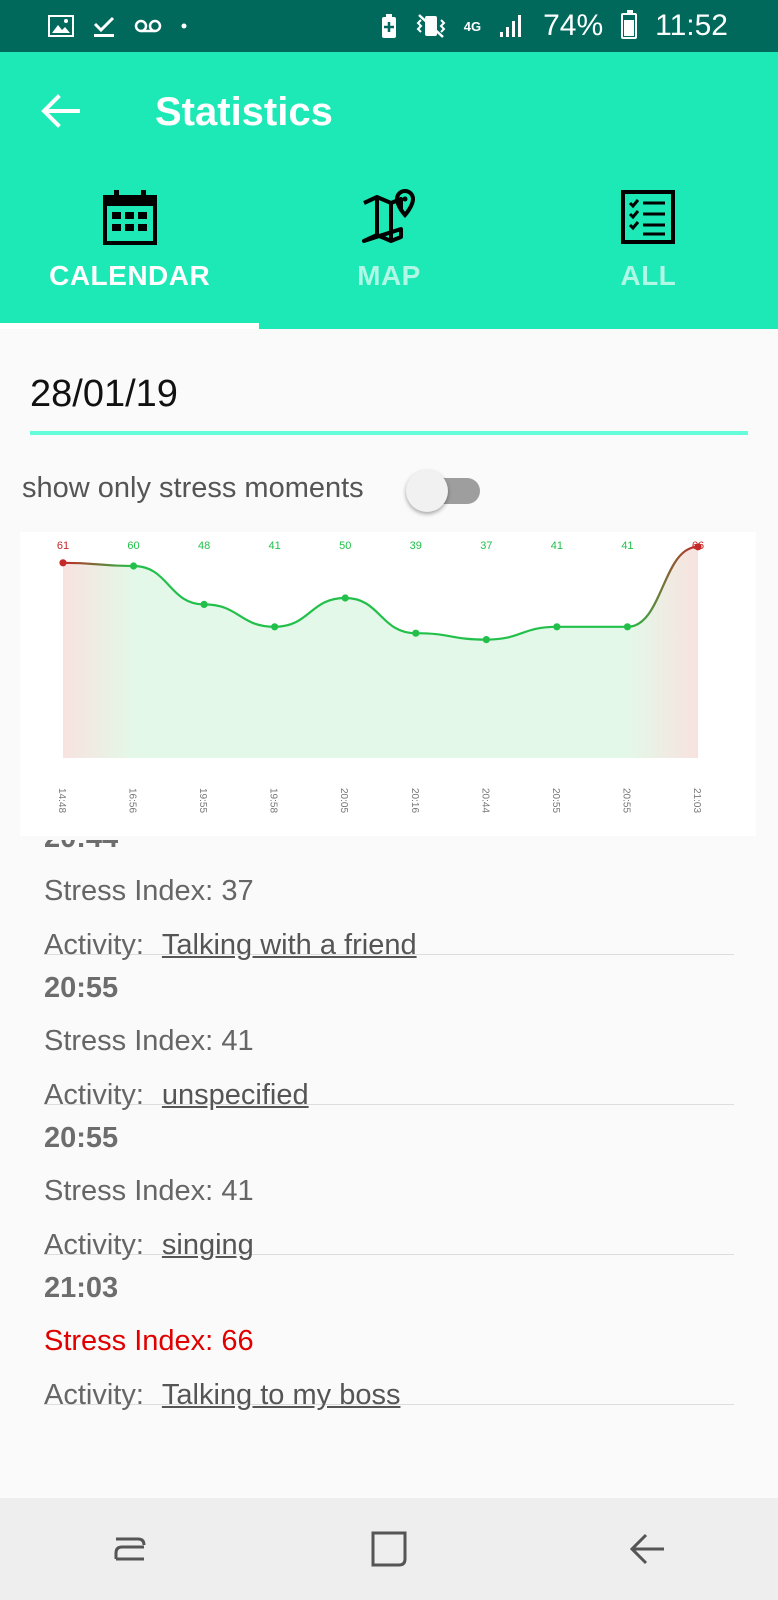  I want to click on chart-value-label: 50, so click(345, 546).